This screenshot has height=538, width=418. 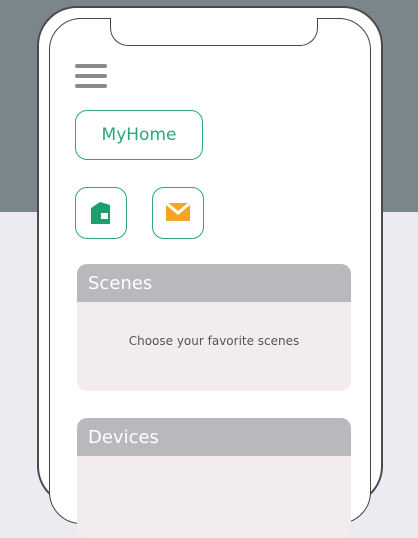 I want to click on home-button, so click(x=101, y=213).